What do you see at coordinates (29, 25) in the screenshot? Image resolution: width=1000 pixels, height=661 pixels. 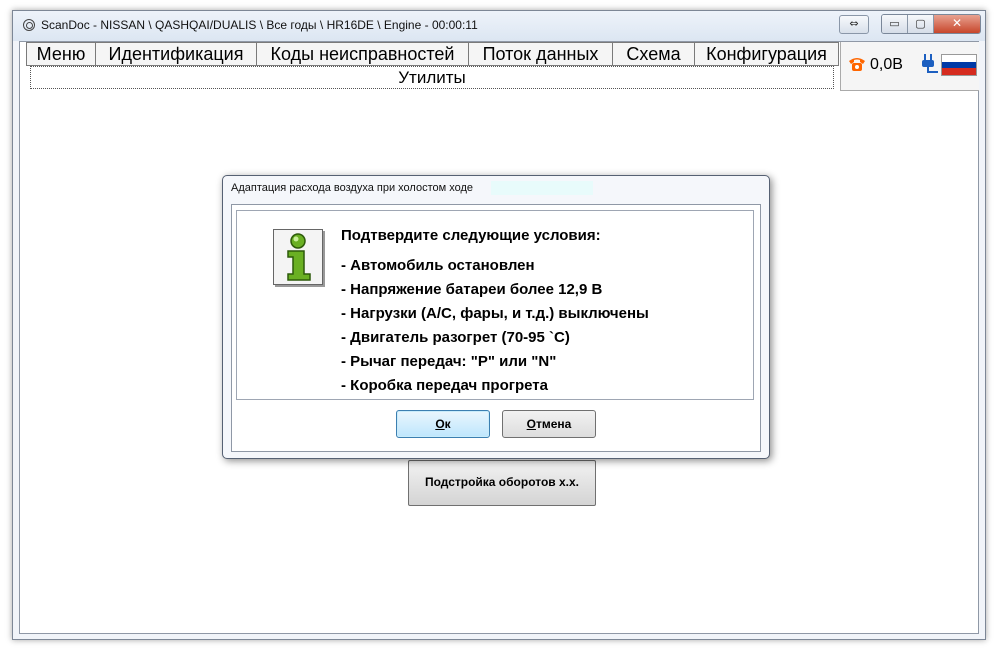 I see `app-logo-icon` at bounding box center [29, 25].